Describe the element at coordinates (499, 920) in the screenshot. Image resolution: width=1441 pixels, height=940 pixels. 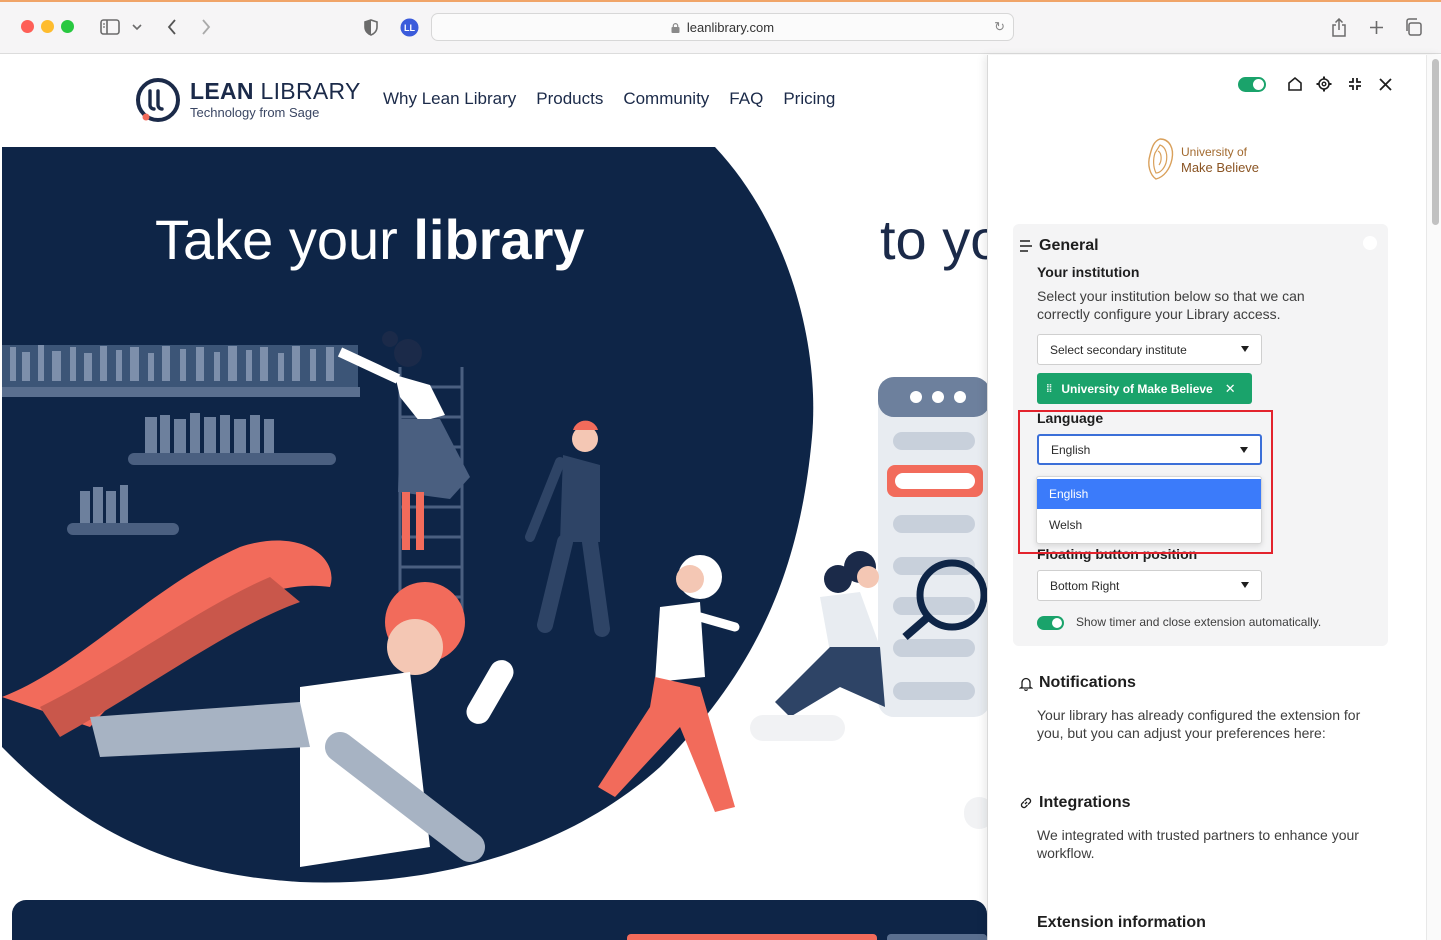
I see `cookie-banner` at that location.